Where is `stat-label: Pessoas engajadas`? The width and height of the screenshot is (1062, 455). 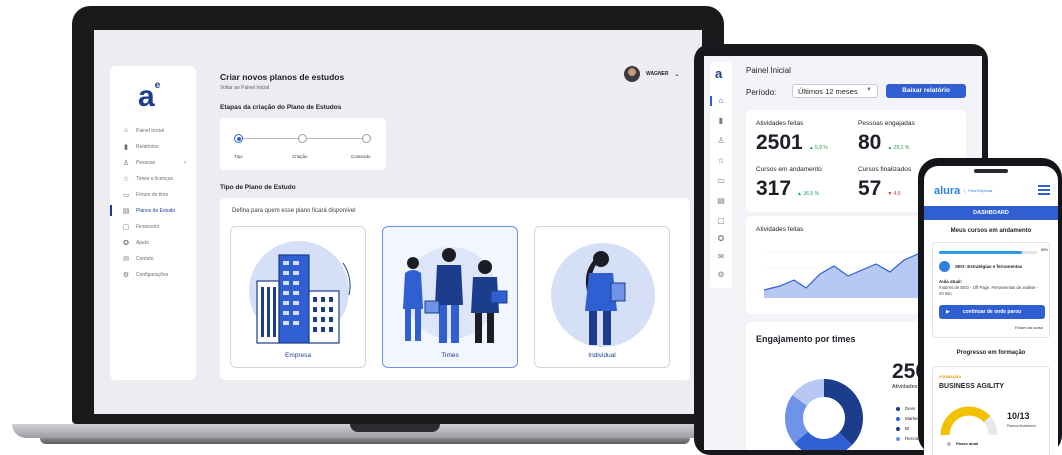 stat-label: Pessoas engajadas is located at coordinates (886, 123).